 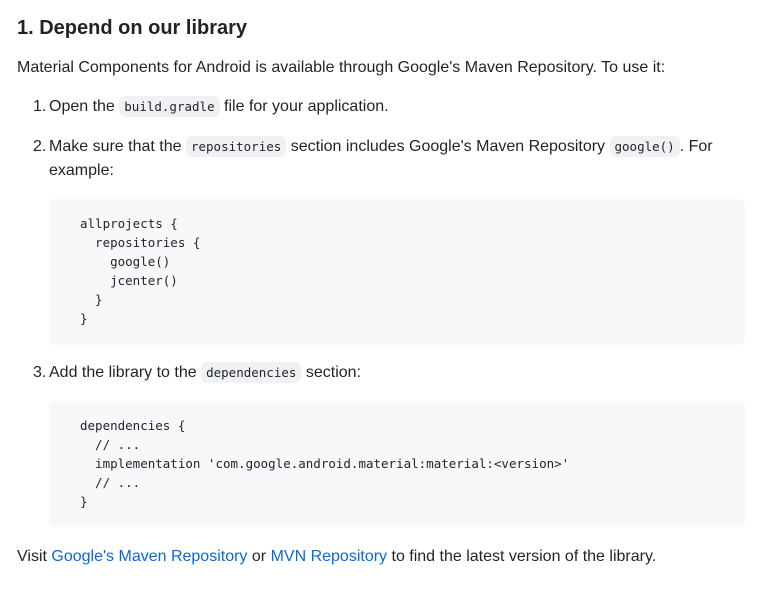 What do you see at coordinates (34, 556) in the screenshot?
I see `footer-text: Visit` at bounding box center [34, 556].